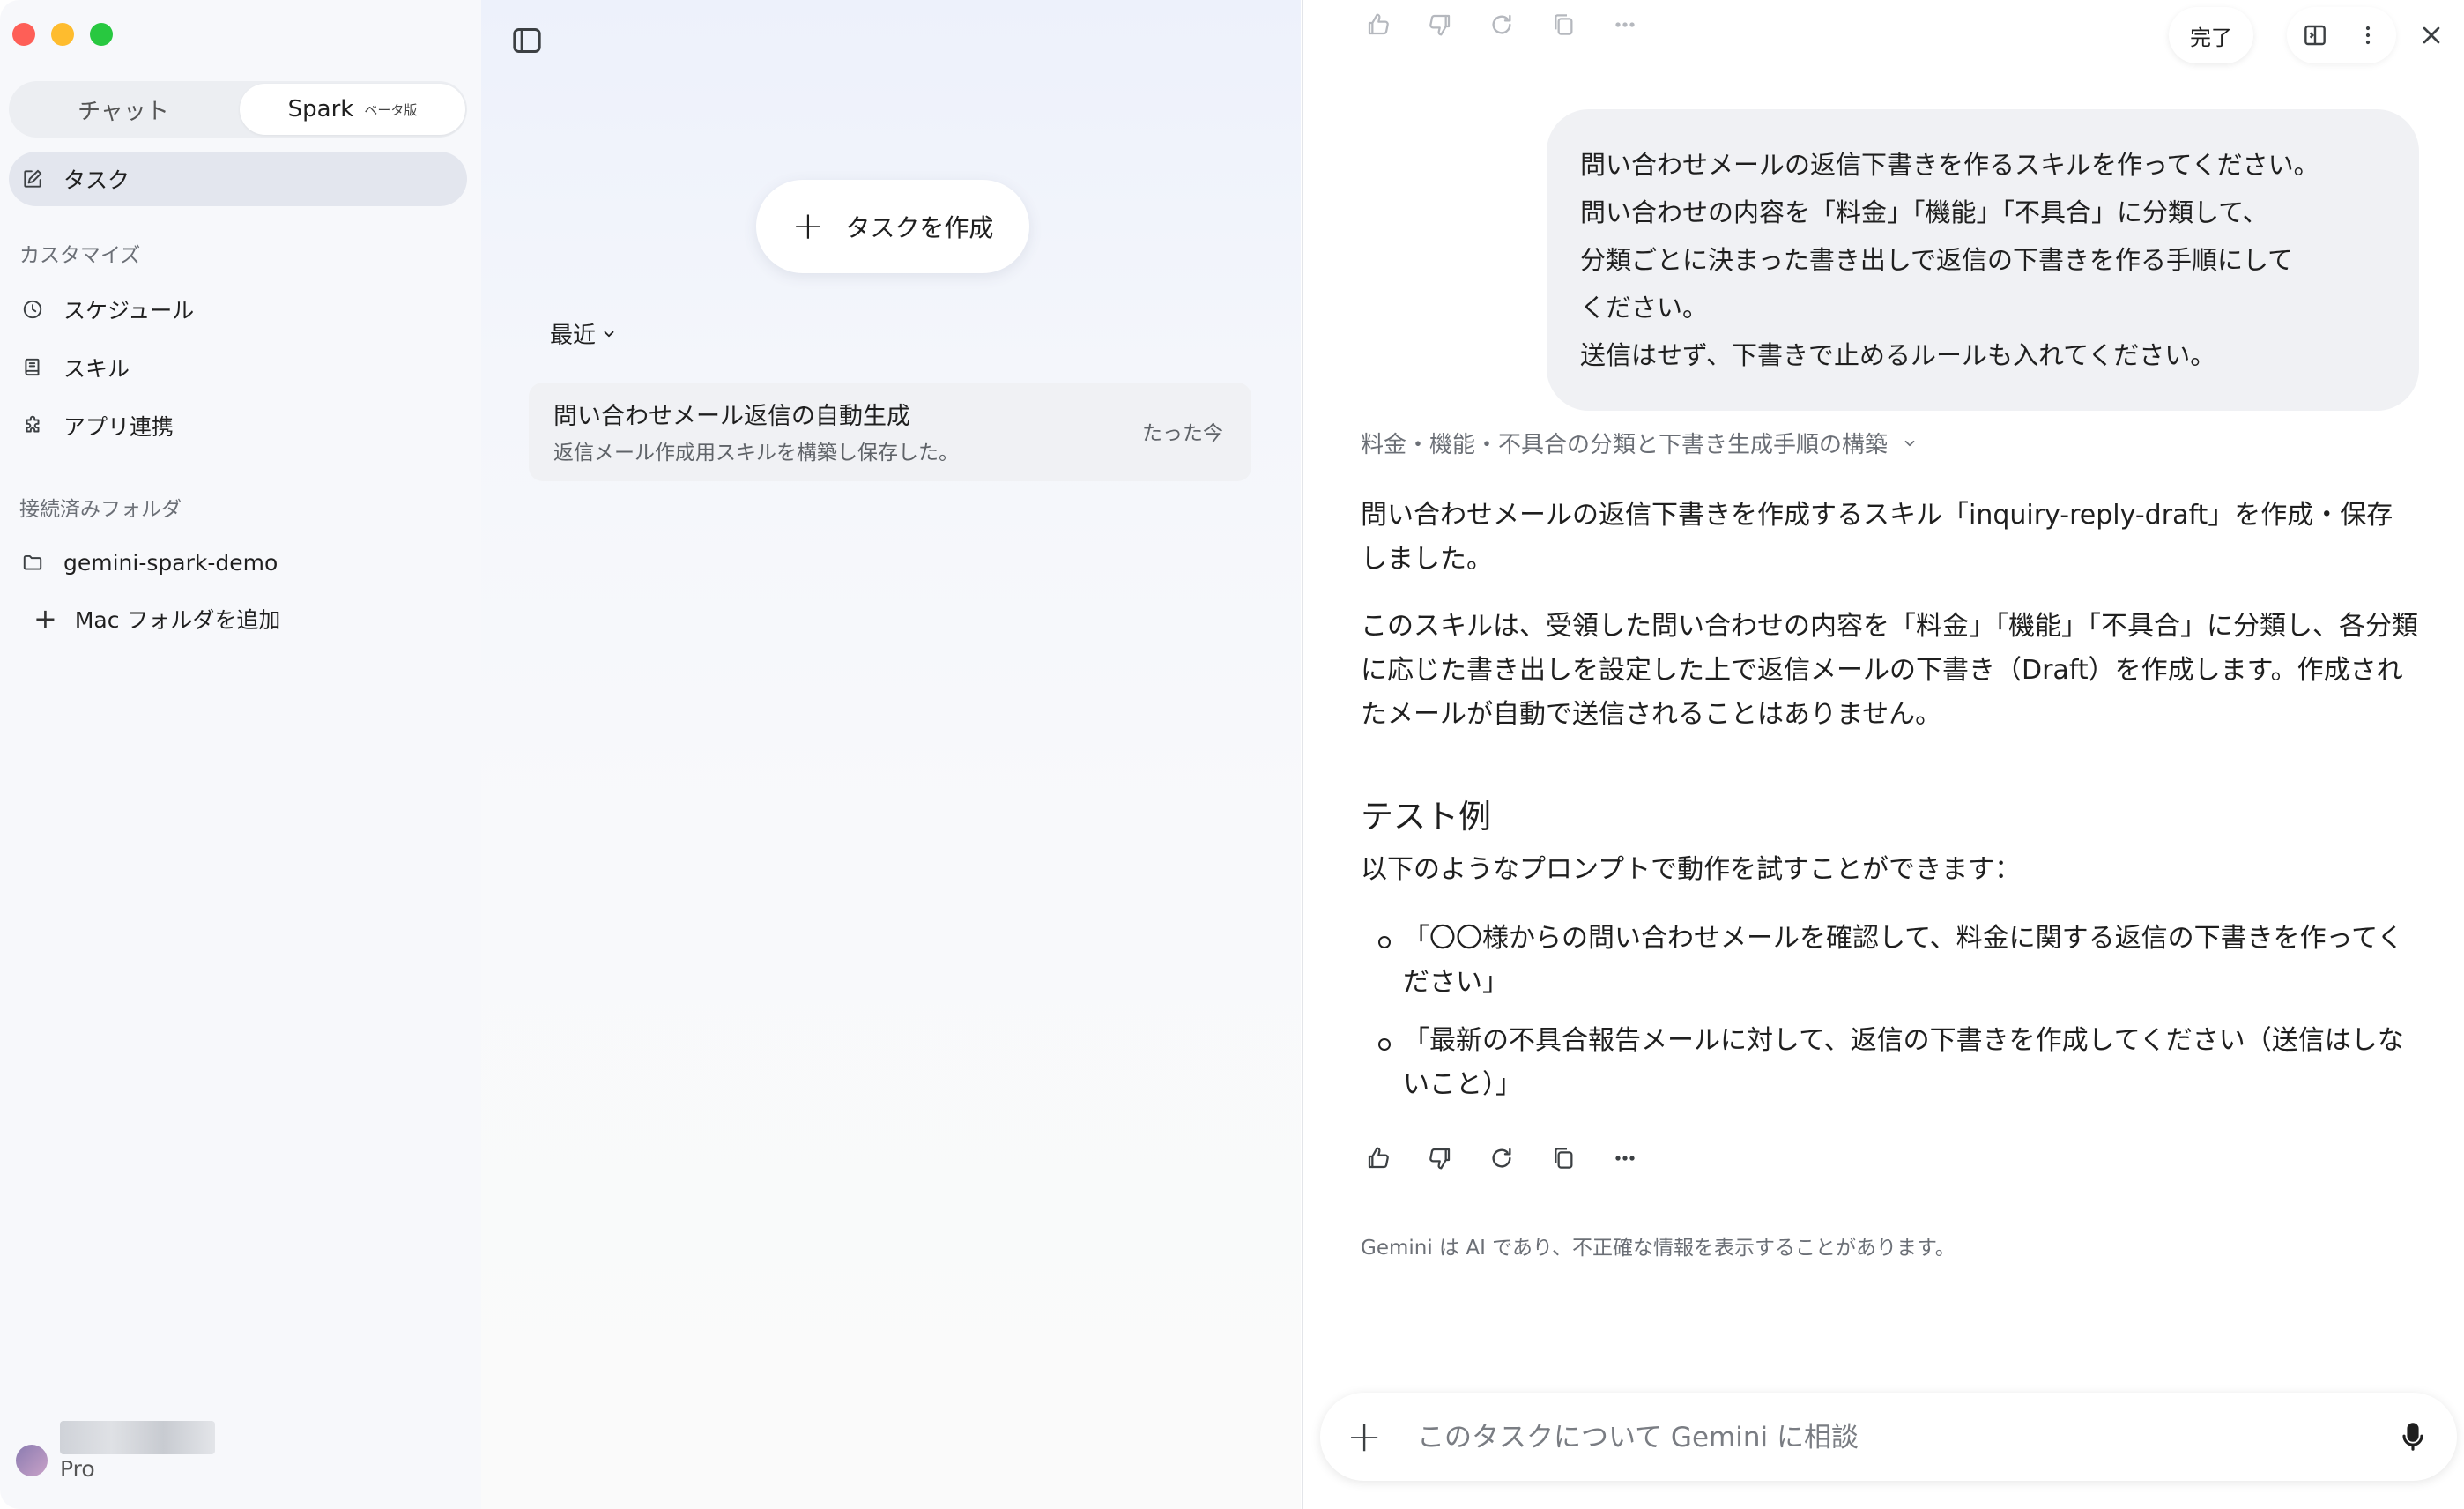 The image size is (2464, 1509). Describe the element at coordinates (2413, 1436) in the screenshot. I see `microphone-icon` at that location.